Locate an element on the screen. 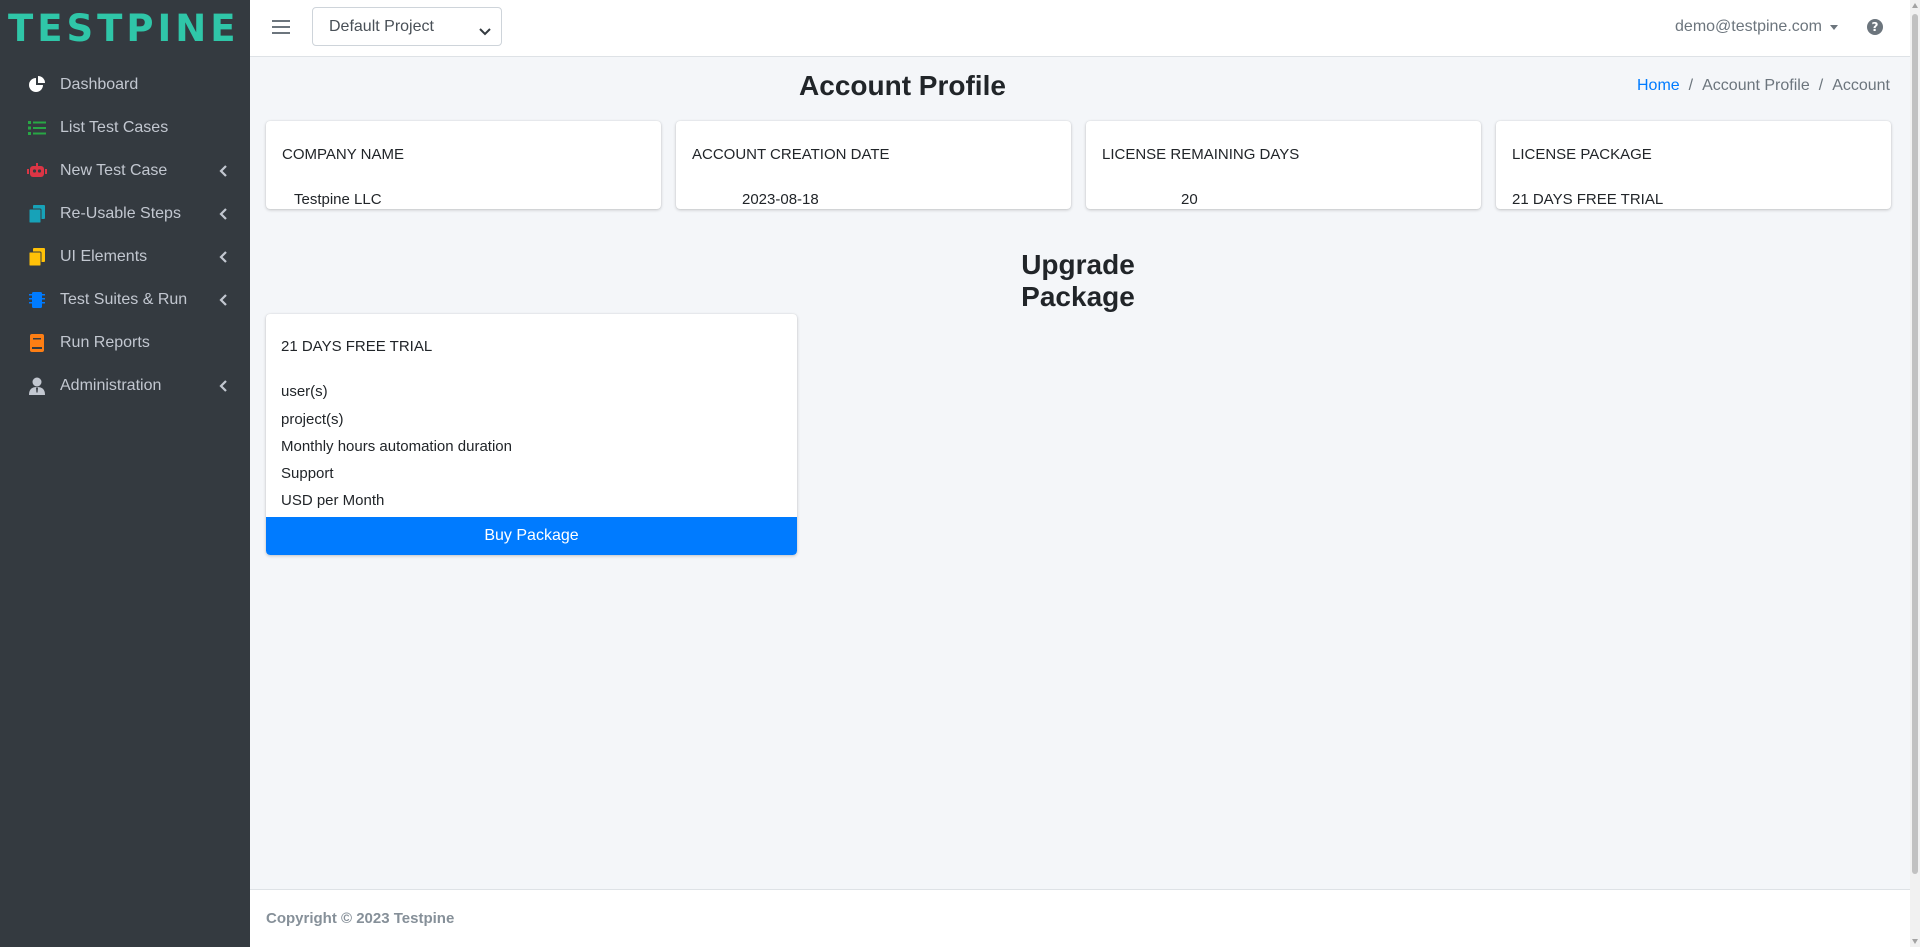 The width and height of the screenshot is (1920, 947). sidebar-item-new-test-case: New Test Case is located at coordinates (125, 170).